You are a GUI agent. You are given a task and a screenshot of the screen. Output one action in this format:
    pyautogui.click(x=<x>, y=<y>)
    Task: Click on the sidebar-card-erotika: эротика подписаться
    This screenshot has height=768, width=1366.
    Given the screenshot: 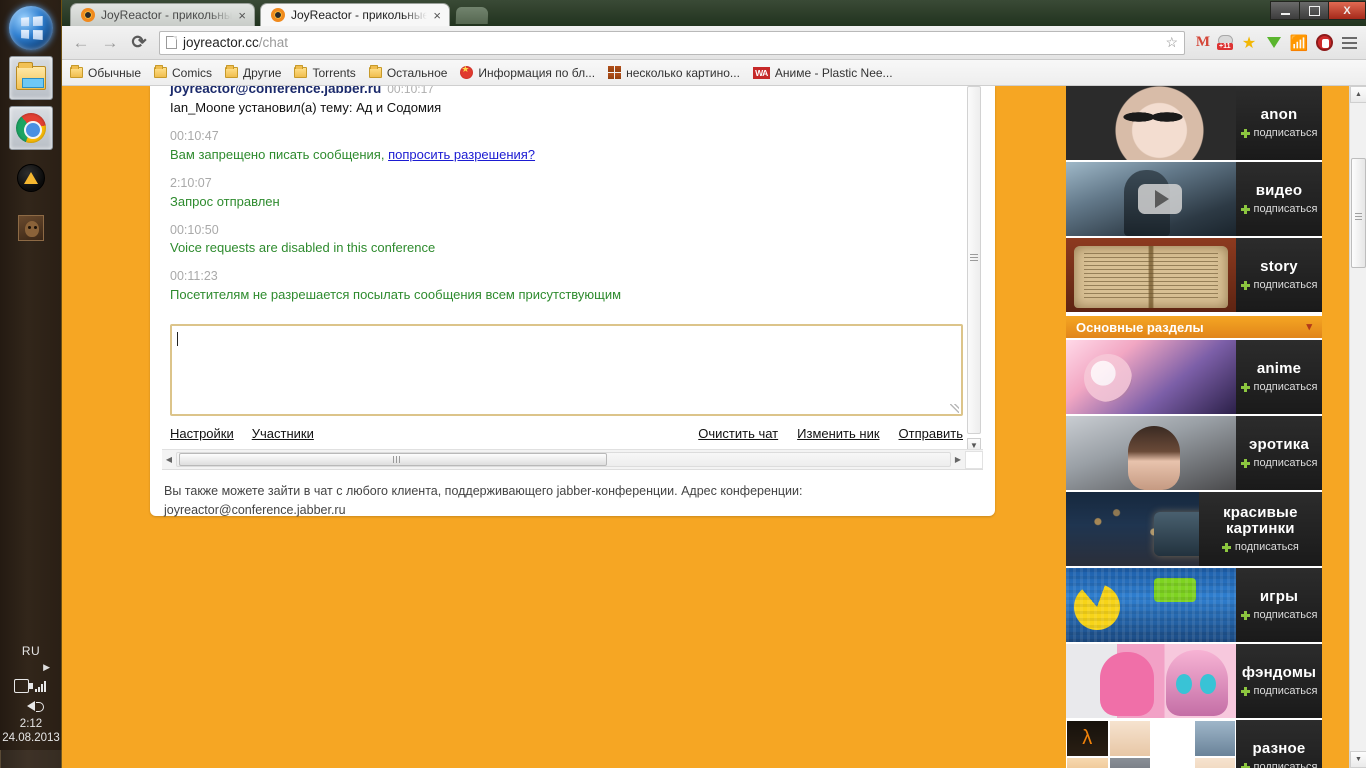 What is the action you would take?
    pyautogui.click(x=1194, y=454)
    